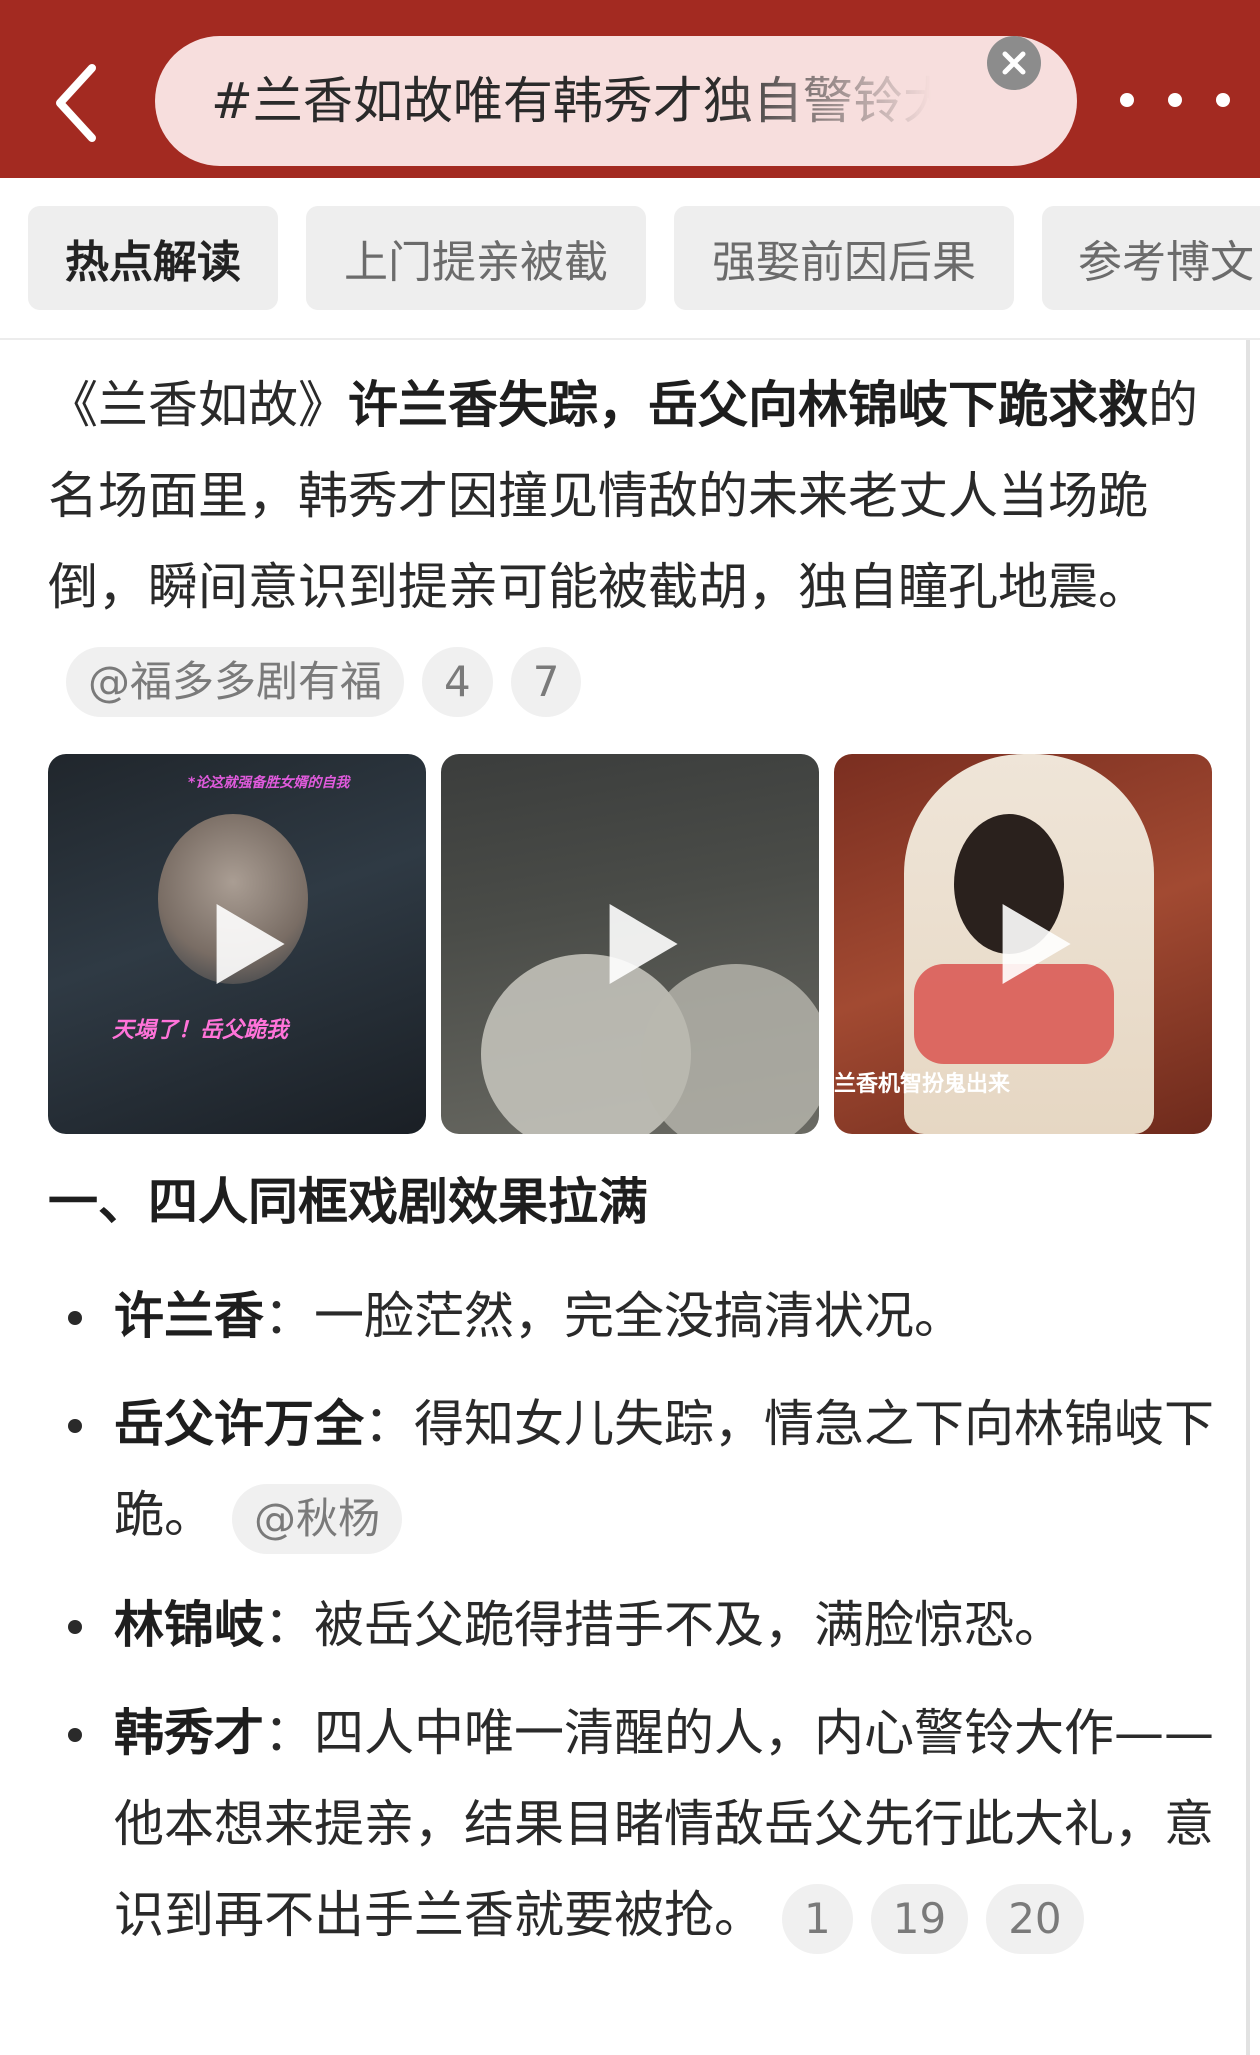 This screenshot has height=2055, width=1260. I want to click on clear-button, so click(1014, 63).